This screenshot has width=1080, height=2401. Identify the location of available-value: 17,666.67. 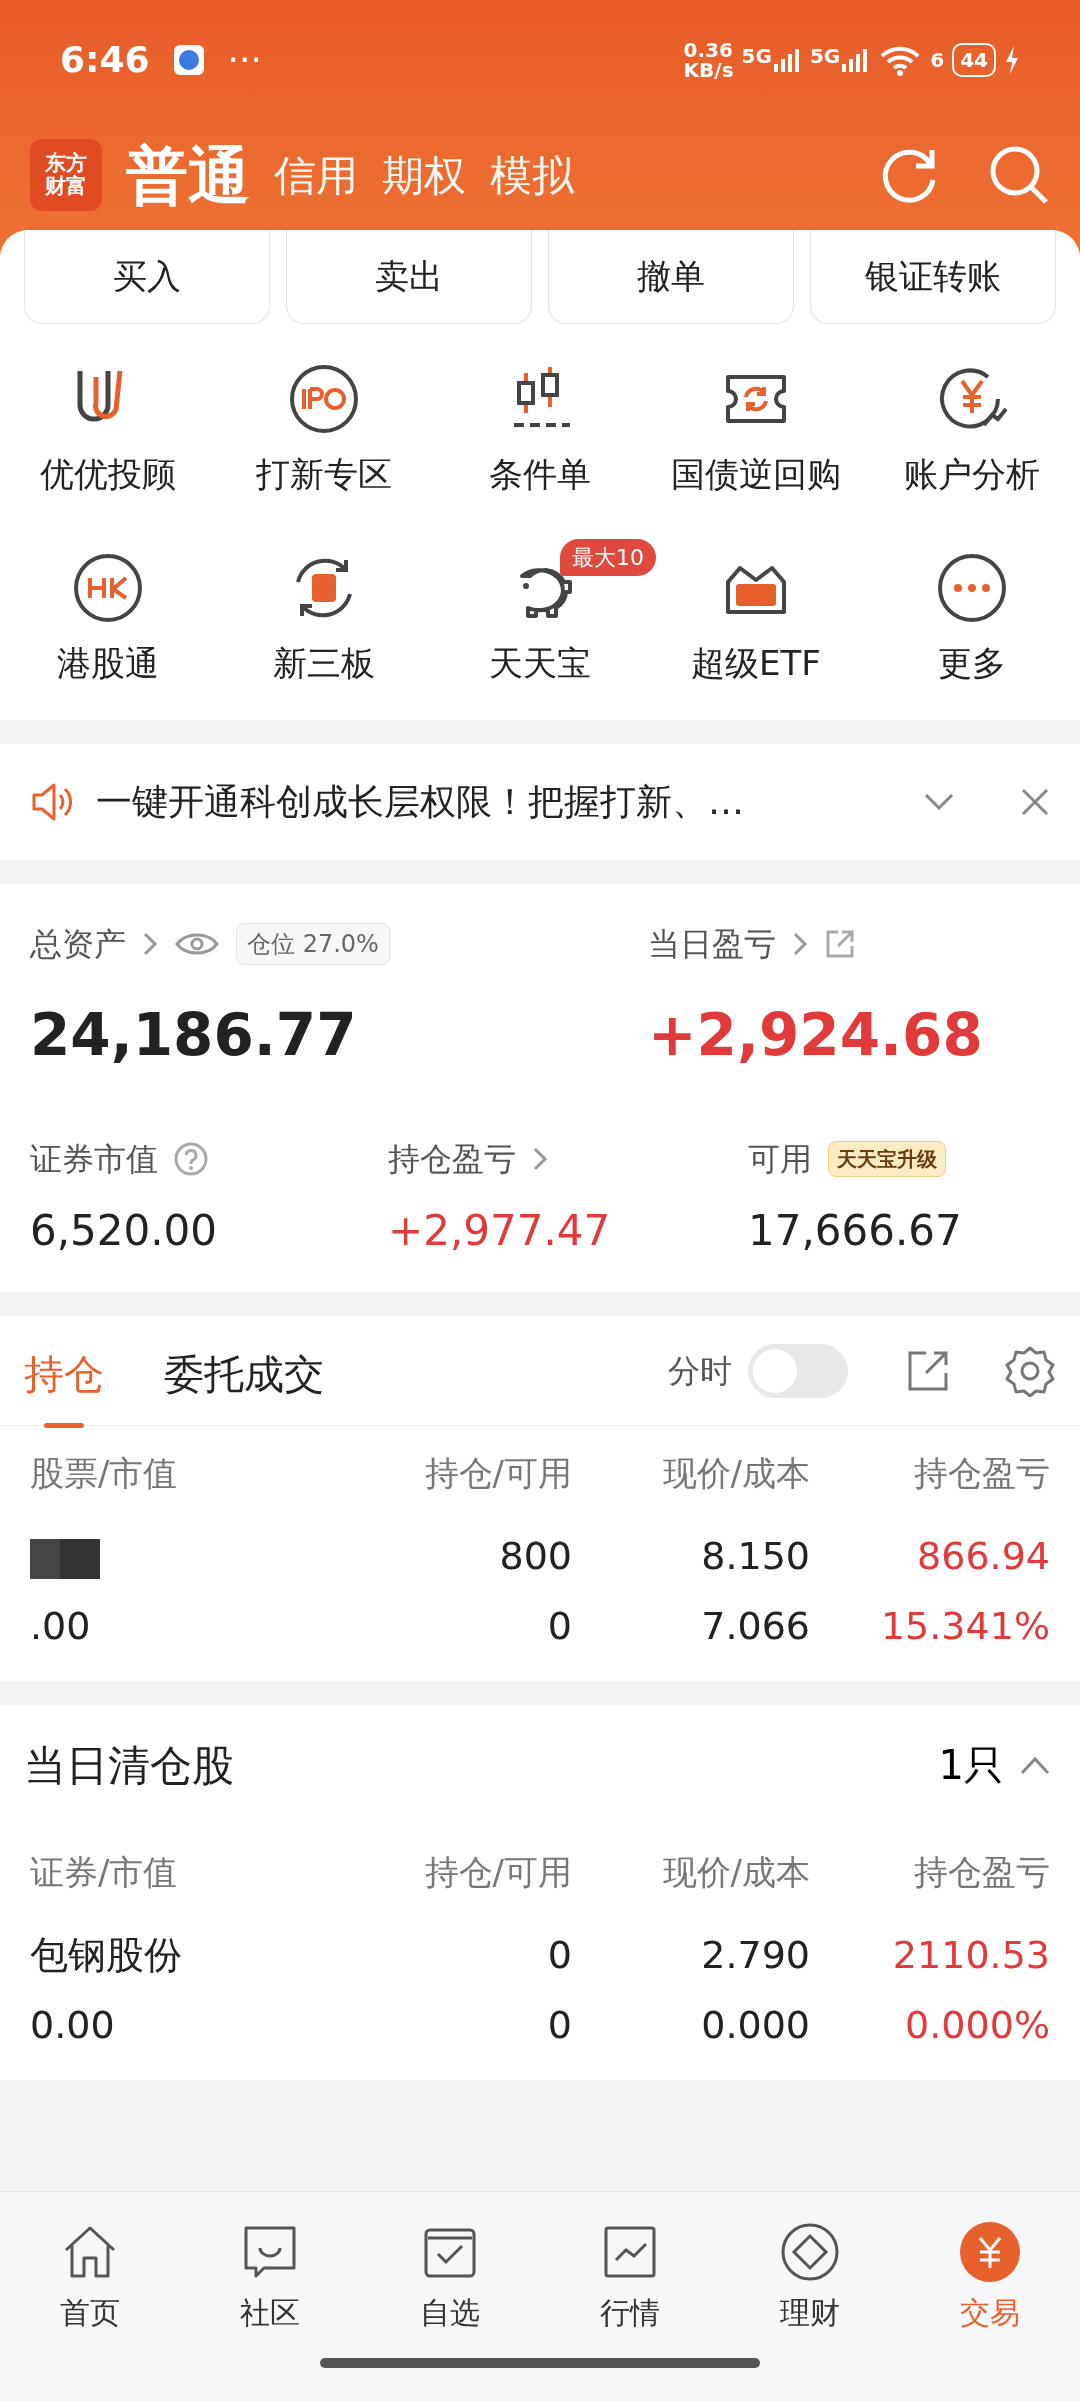
(855, 1231).